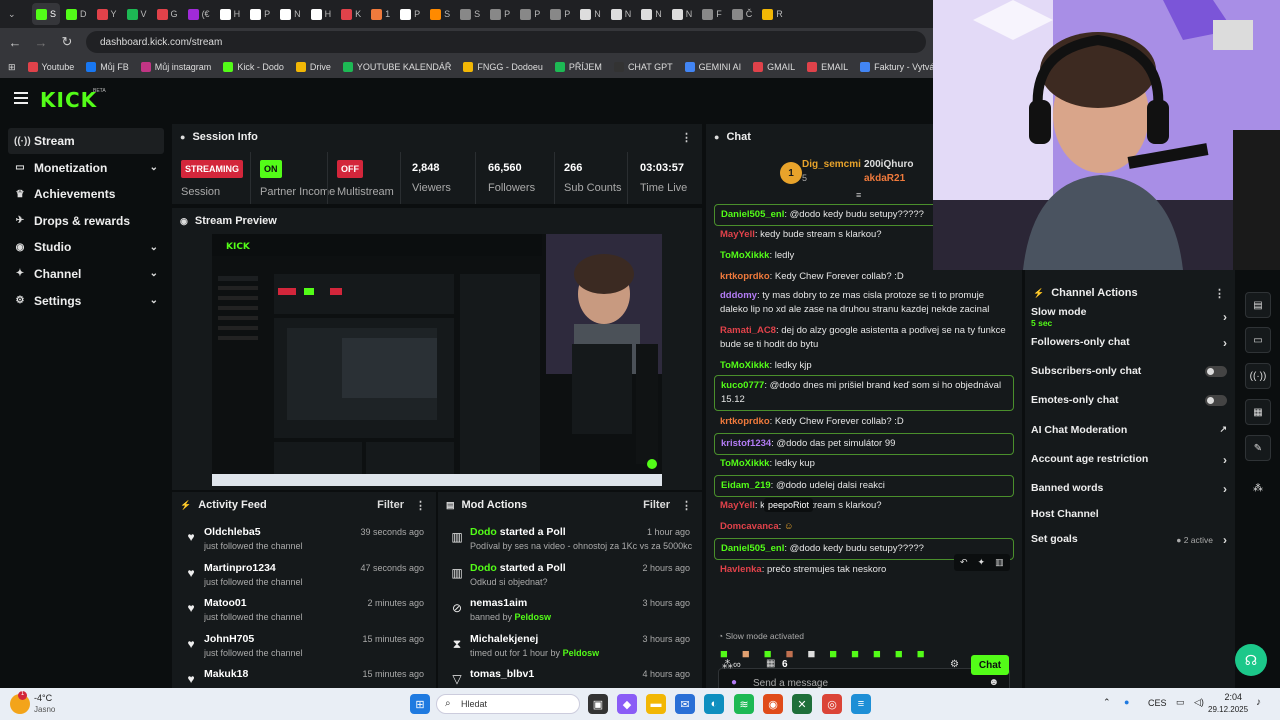  Describe the element at coordinates (993, 682) in the screenshot. I see `emoji-icon: ☻` at that location.